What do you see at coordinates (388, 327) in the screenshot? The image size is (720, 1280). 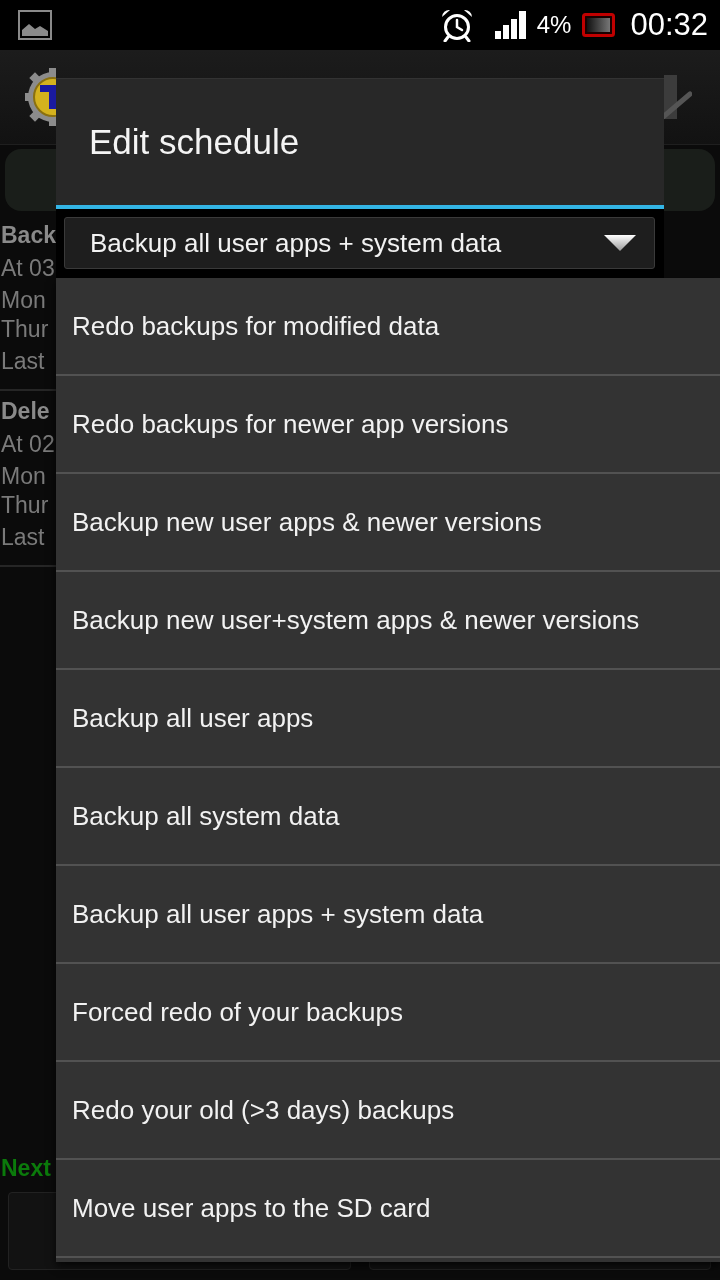 I see `dropdown-option: Redo backups for modified data` at bounding box center [388, 327].